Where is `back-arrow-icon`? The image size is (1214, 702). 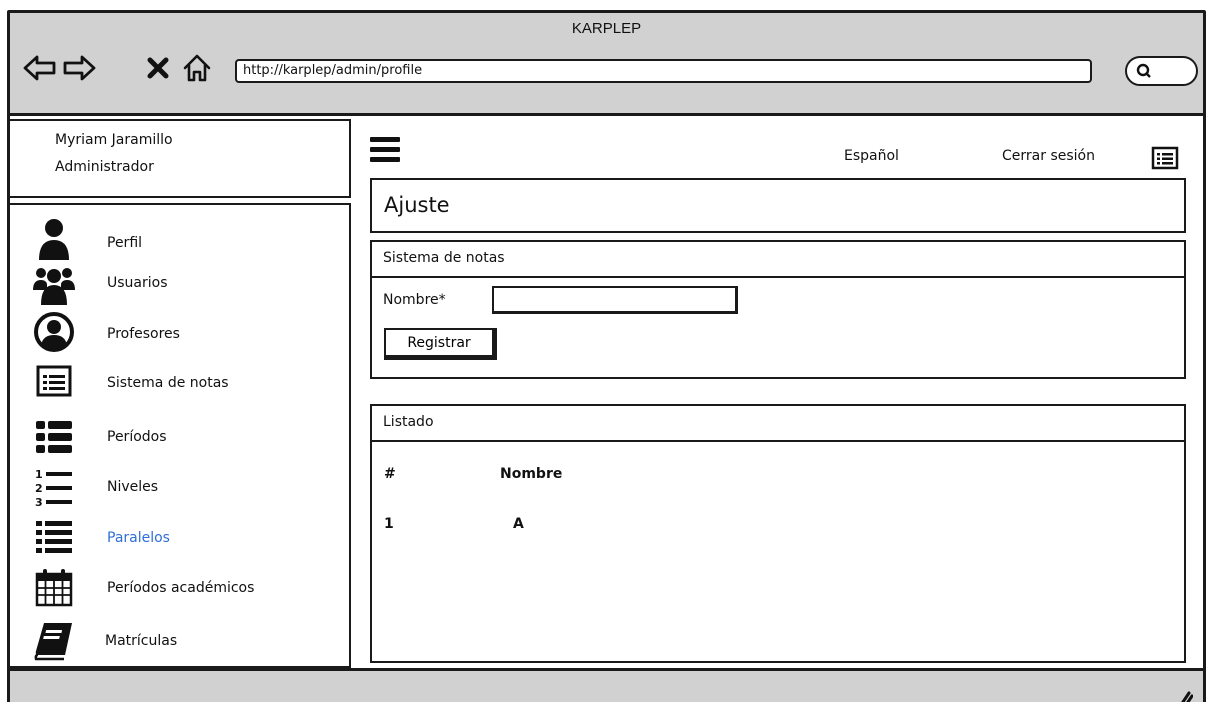
back-arrow-icon is located at coordinates (40, 68).